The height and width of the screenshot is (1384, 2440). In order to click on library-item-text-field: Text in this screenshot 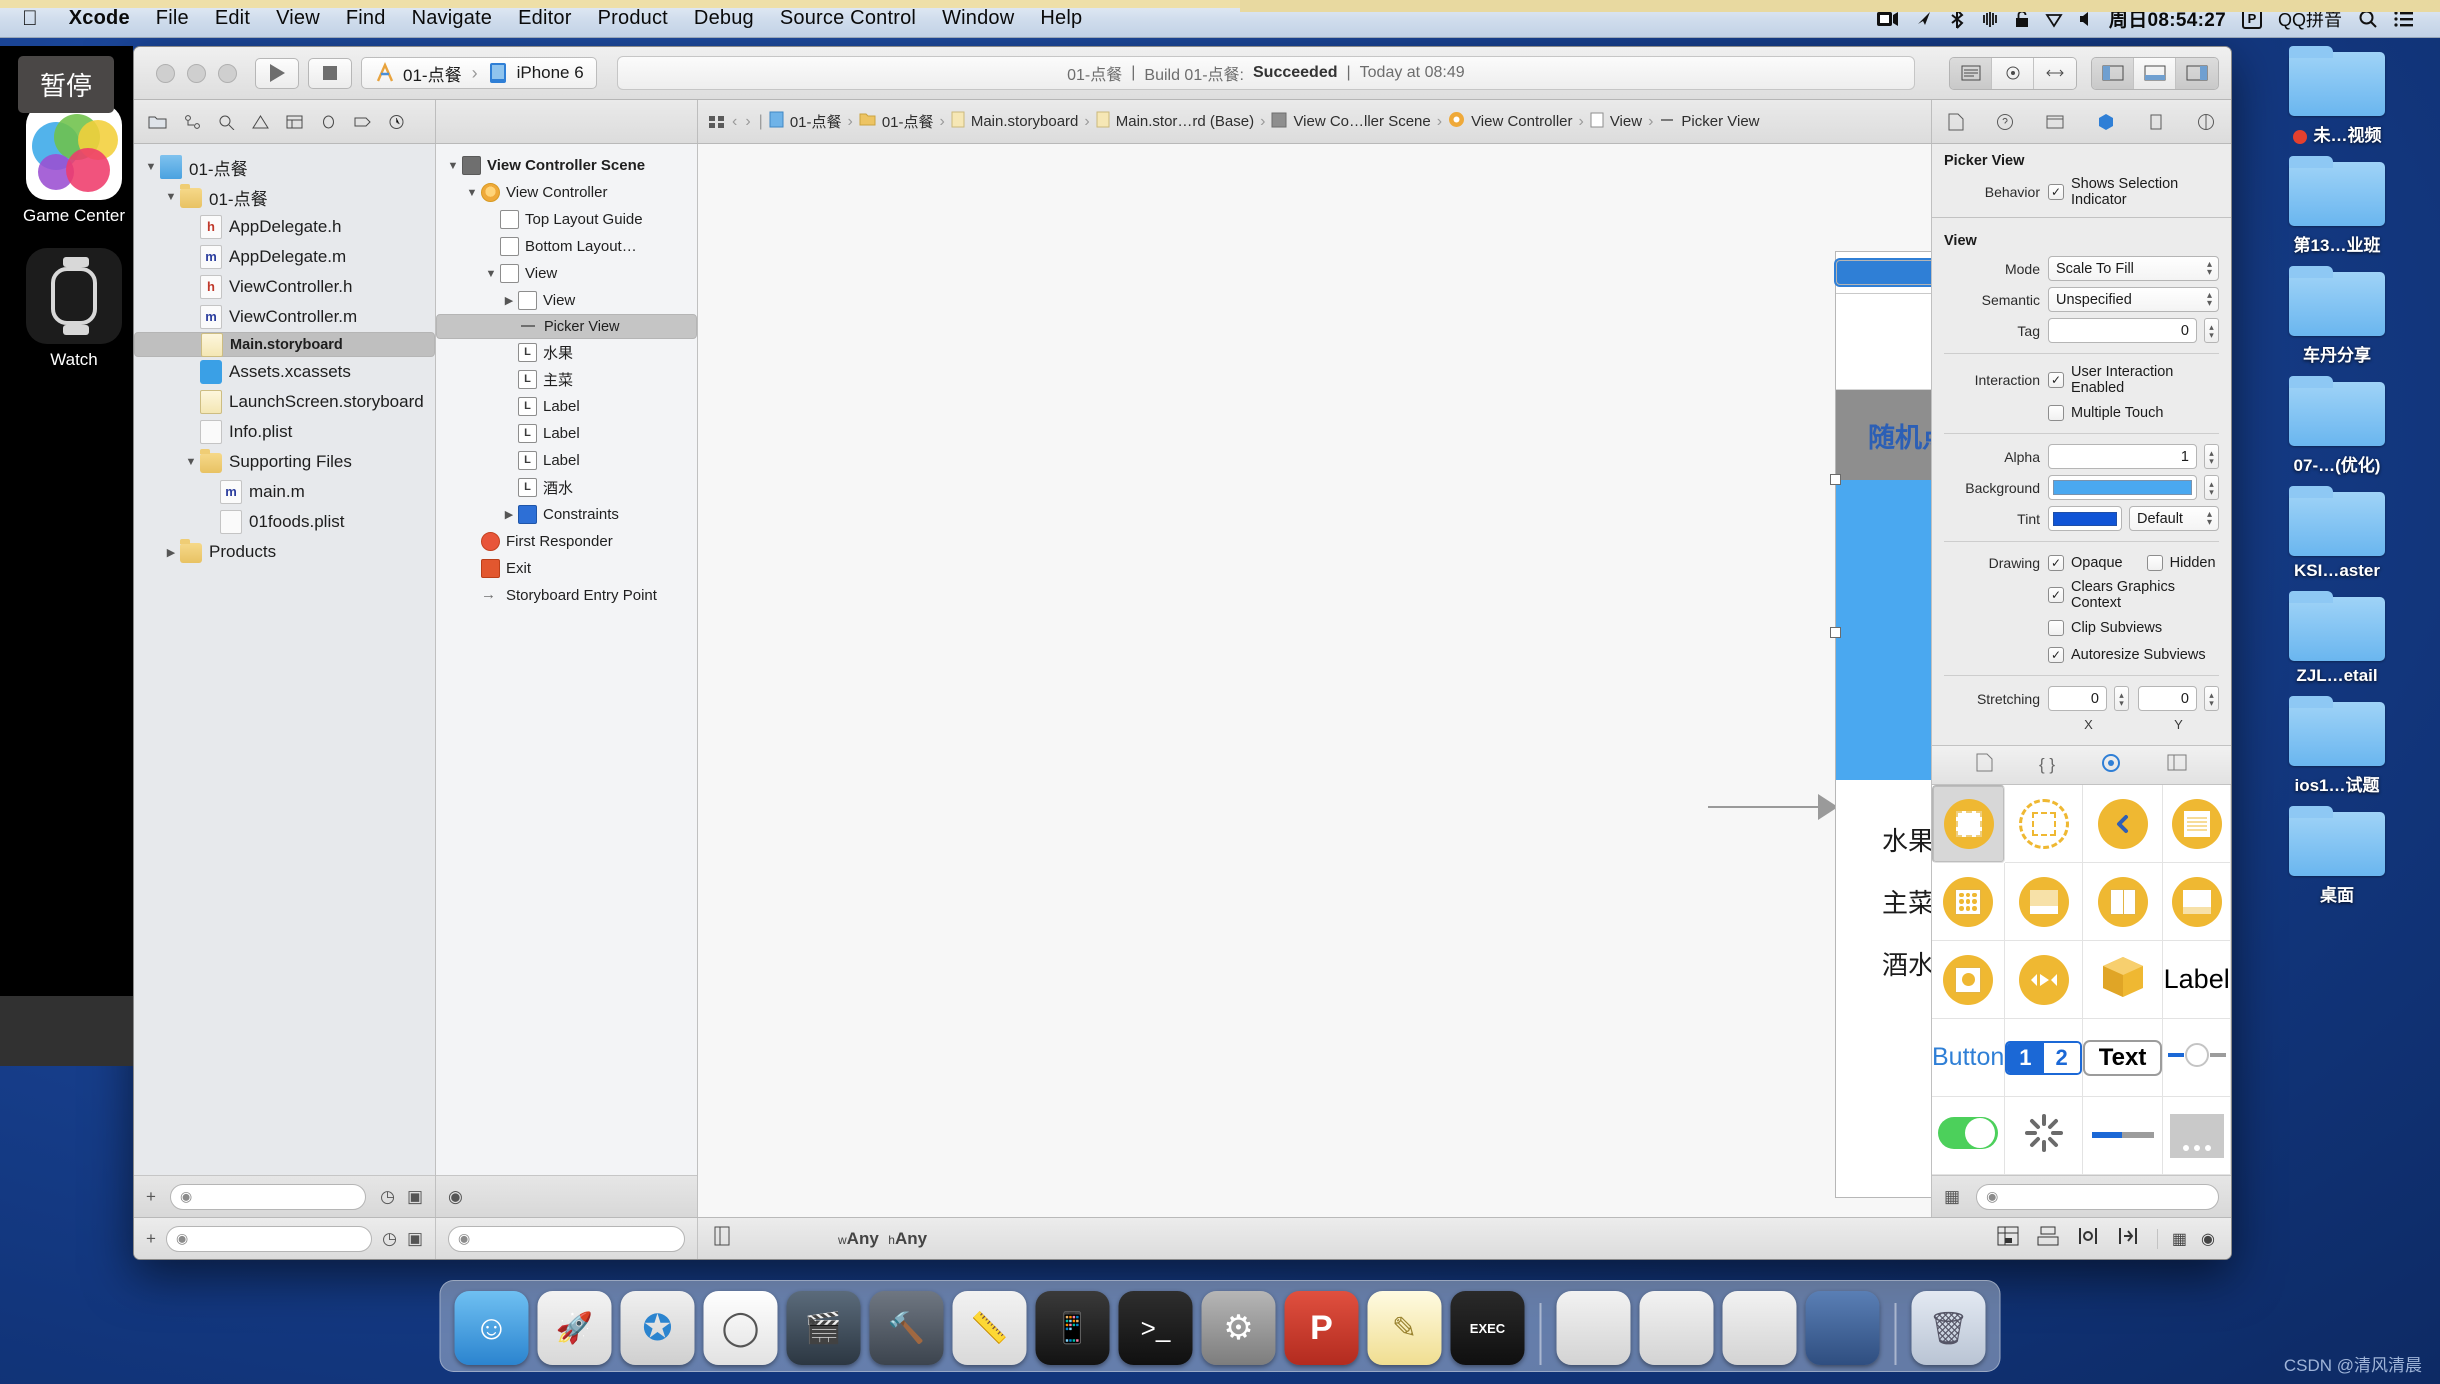, I will do `click(2123, 1058)`.